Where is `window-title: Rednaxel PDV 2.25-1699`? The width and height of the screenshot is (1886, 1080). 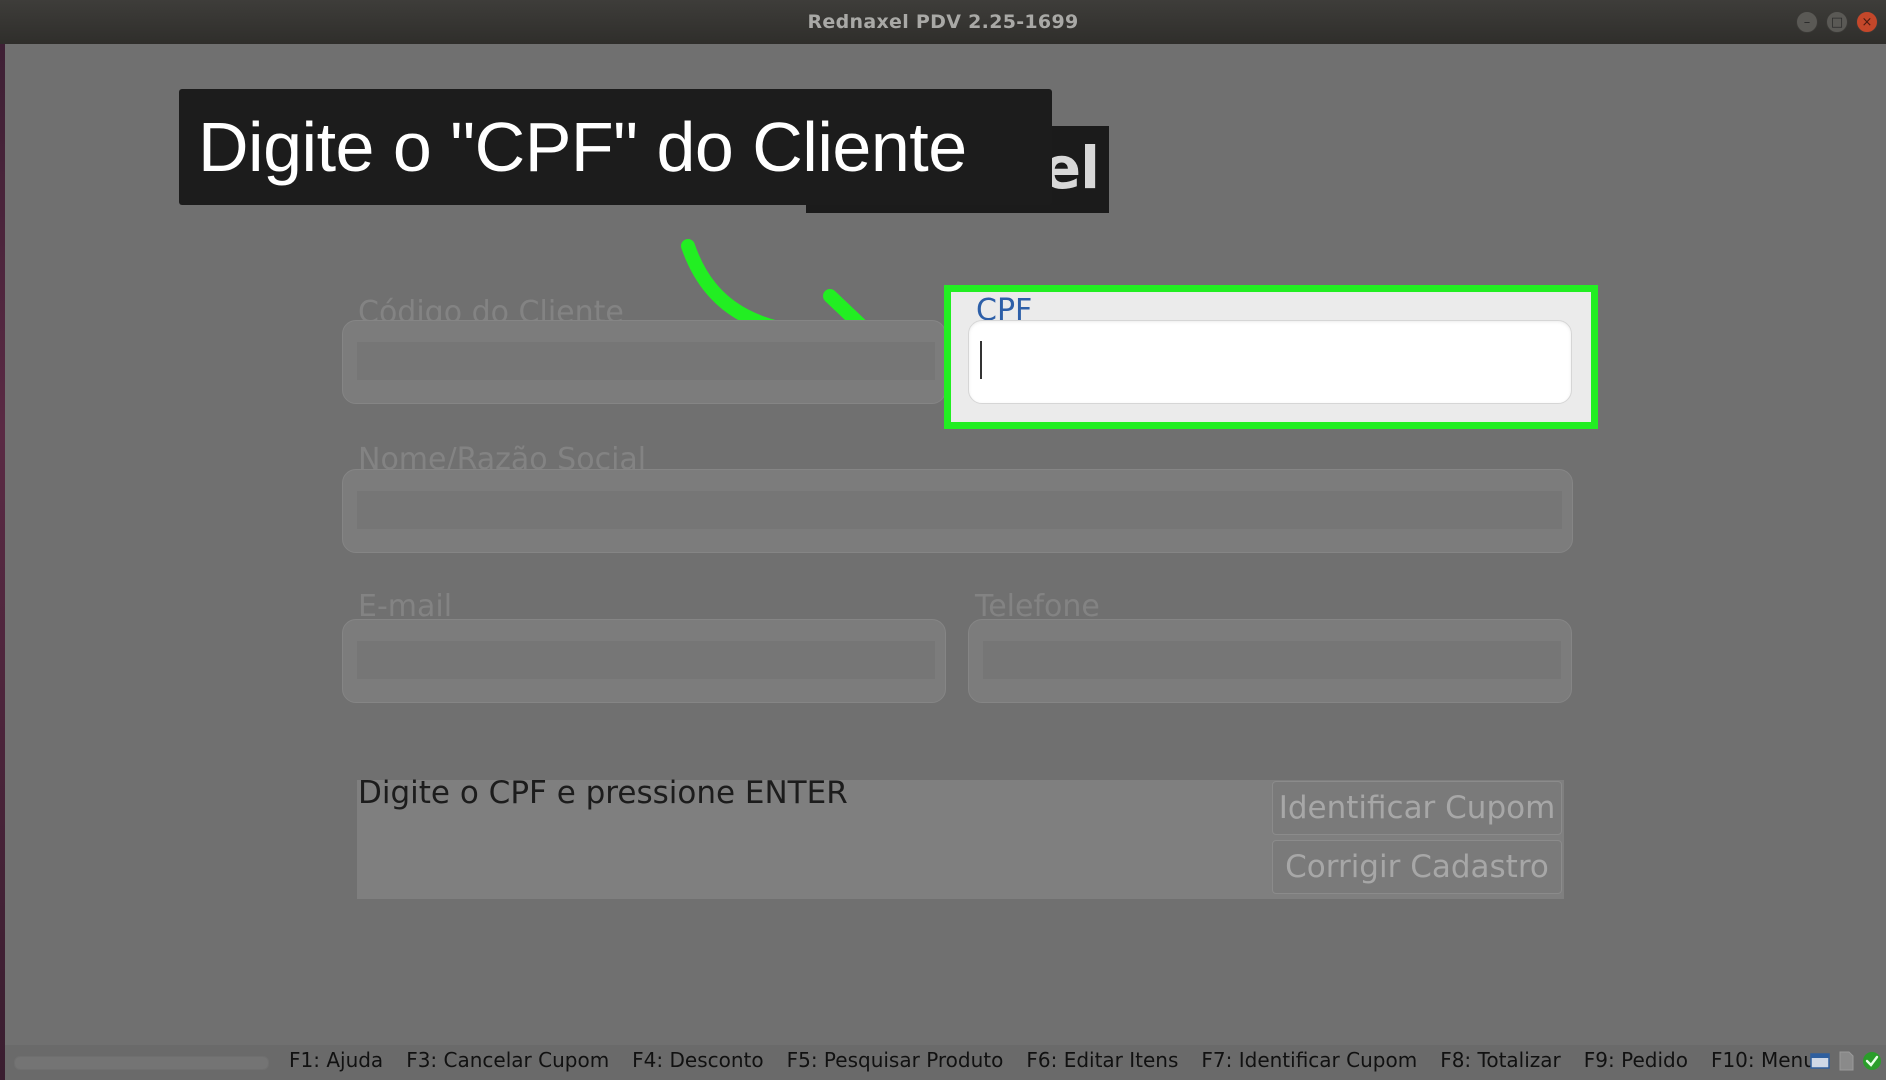
window-title: Rednaxel PDV 2.25-1699 is located at coordinates (943, 22).